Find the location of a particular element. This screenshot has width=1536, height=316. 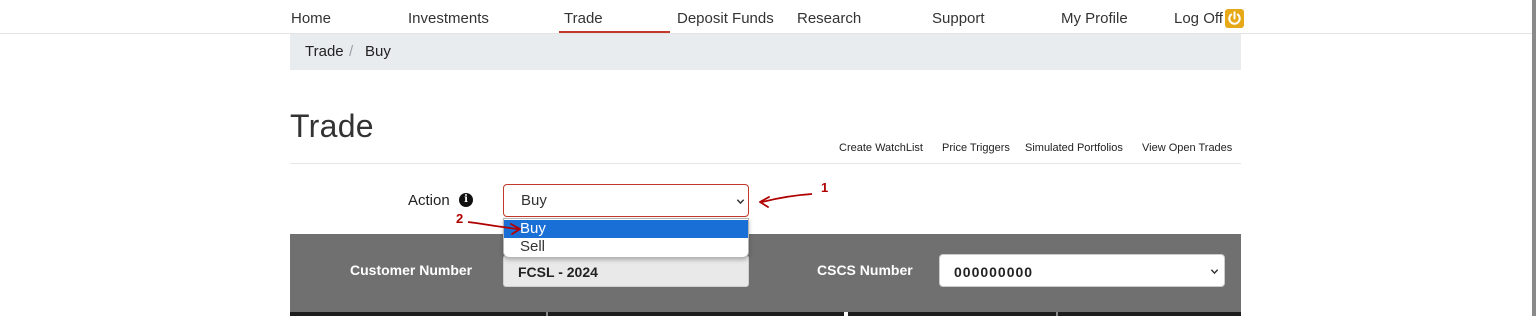

action-select: Buy is located at coordinates (626, 200).